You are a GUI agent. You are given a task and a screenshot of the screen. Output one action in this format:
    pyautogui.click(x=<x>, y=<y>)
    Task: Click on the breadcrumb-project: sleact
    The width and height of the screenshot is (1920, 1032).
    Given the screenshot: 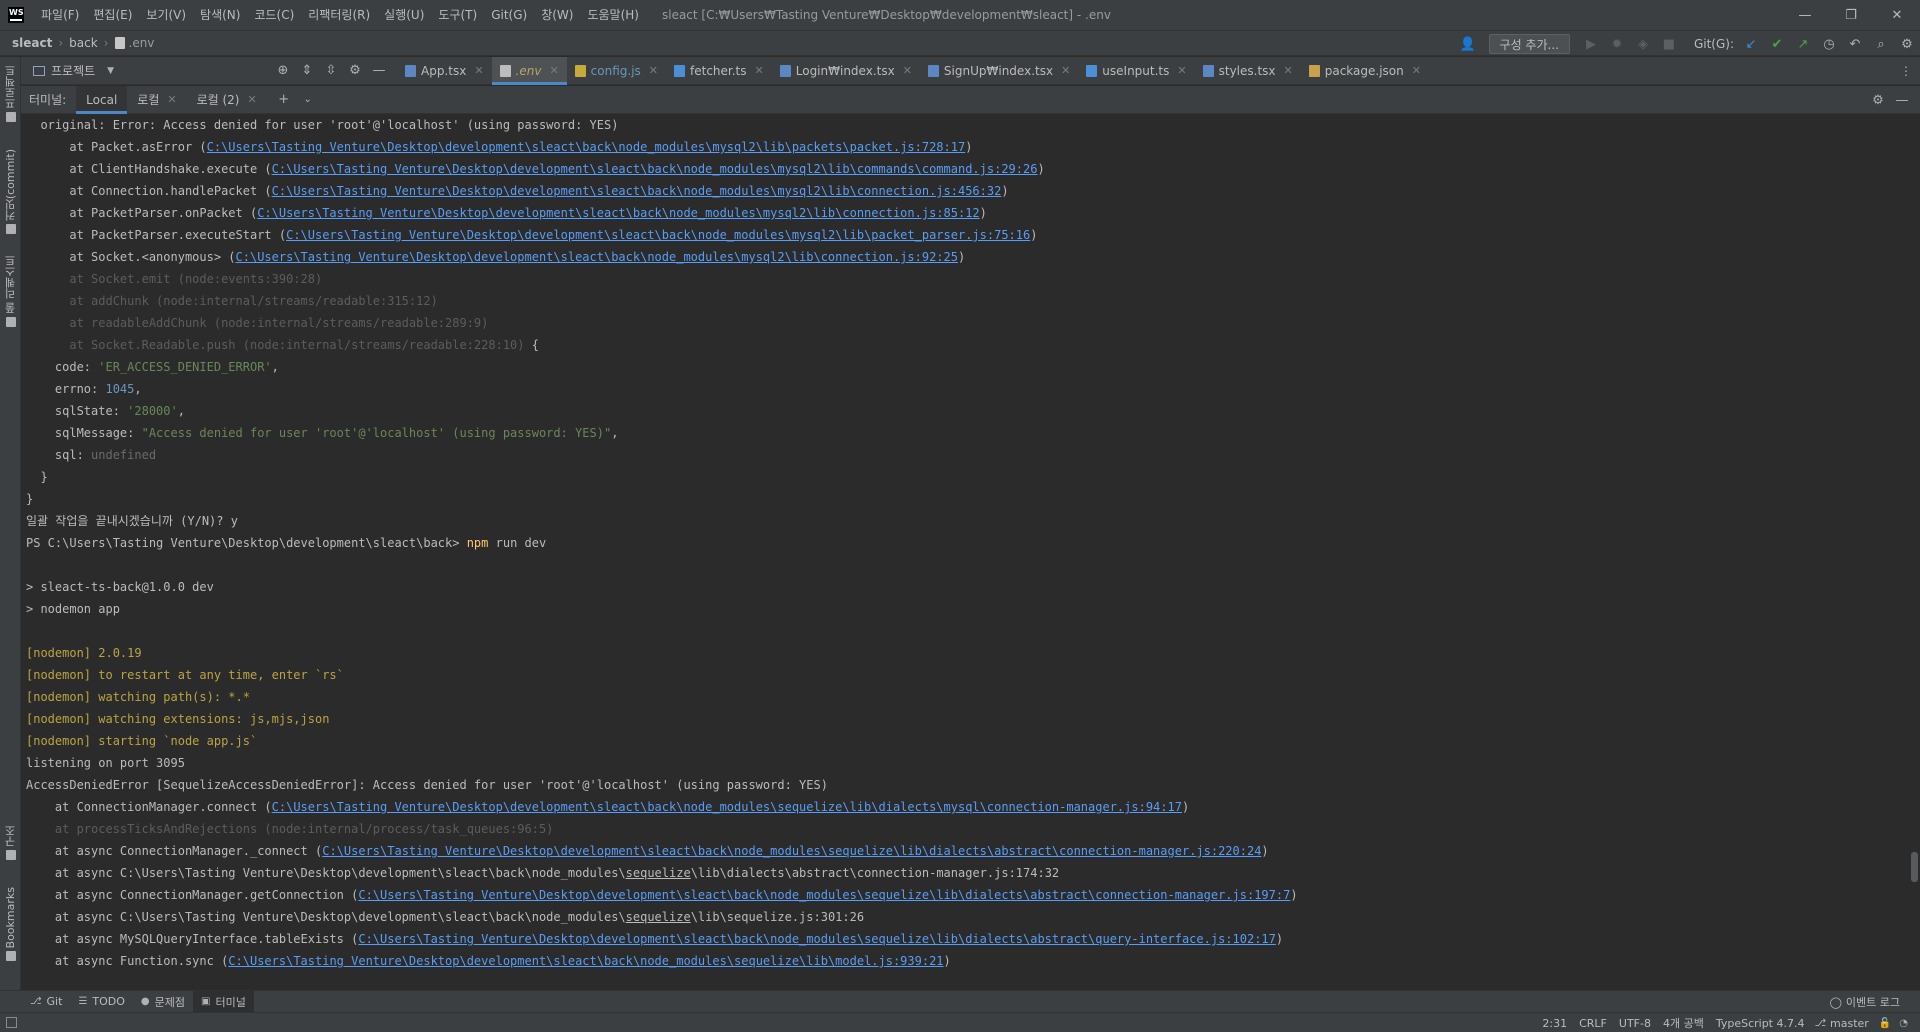 What is the action you would take?
    pyautogui.click(x=32, y=43)
    